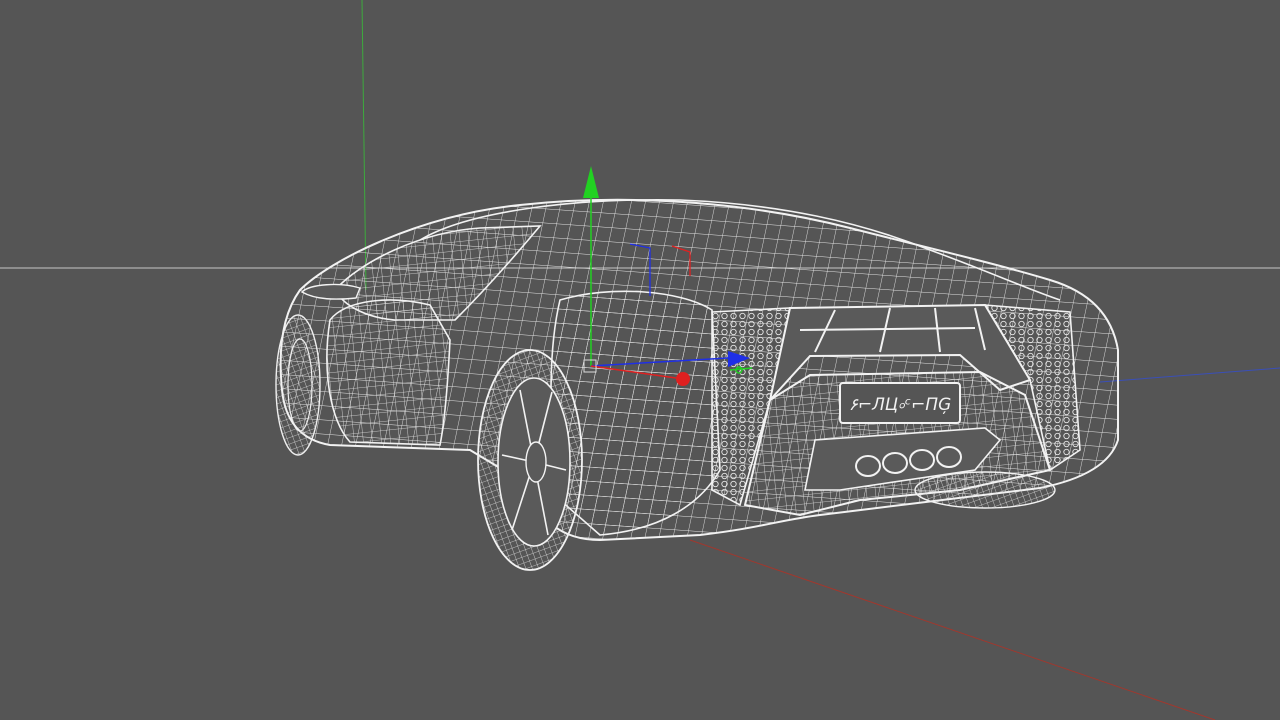  Describe the element at coordinates (900, 405) in the screenshot. I see `license-plate-text: ۶⌐ЛЦ৹ᶜ⌐ΠĢ` at that location.